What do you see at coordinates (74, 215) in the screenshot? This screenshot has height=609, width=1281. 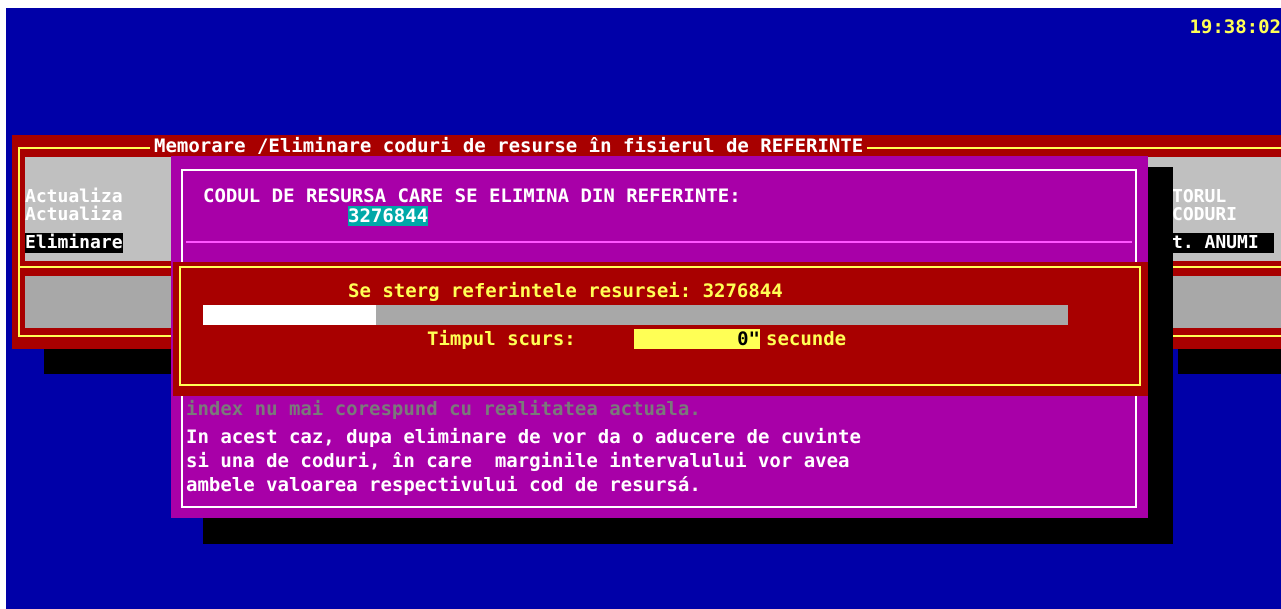 I see `menu-item-actualiza-2: Actualiza` at bounding box center [74, 215].